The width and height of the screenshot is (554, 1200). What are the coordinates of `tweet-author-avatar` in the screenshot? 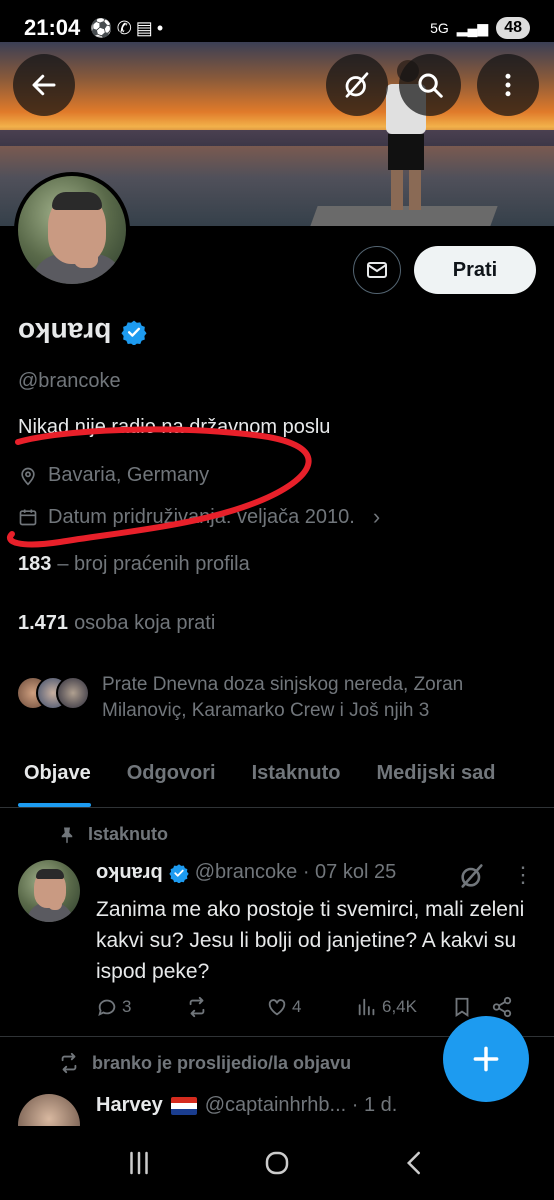 It's located at (49, 891).